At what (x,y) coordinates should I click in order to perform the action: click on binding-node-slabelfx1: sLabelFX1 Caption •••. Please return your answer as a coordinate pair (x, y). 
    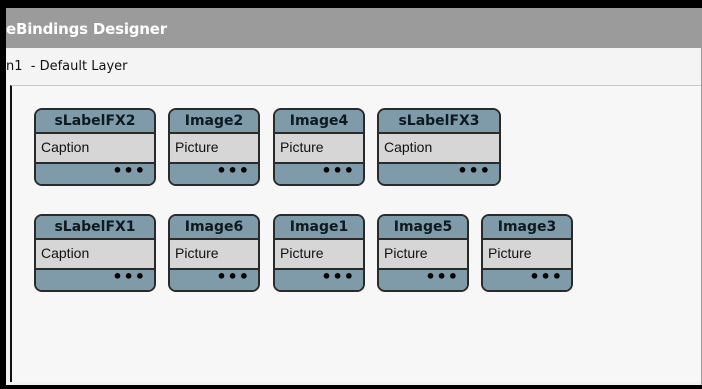
    Looking at the image, I should click on (95, 253).